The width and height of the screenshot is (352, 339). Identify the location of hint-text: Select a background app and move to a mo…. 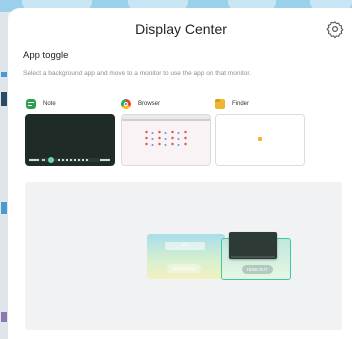
(137, 73).